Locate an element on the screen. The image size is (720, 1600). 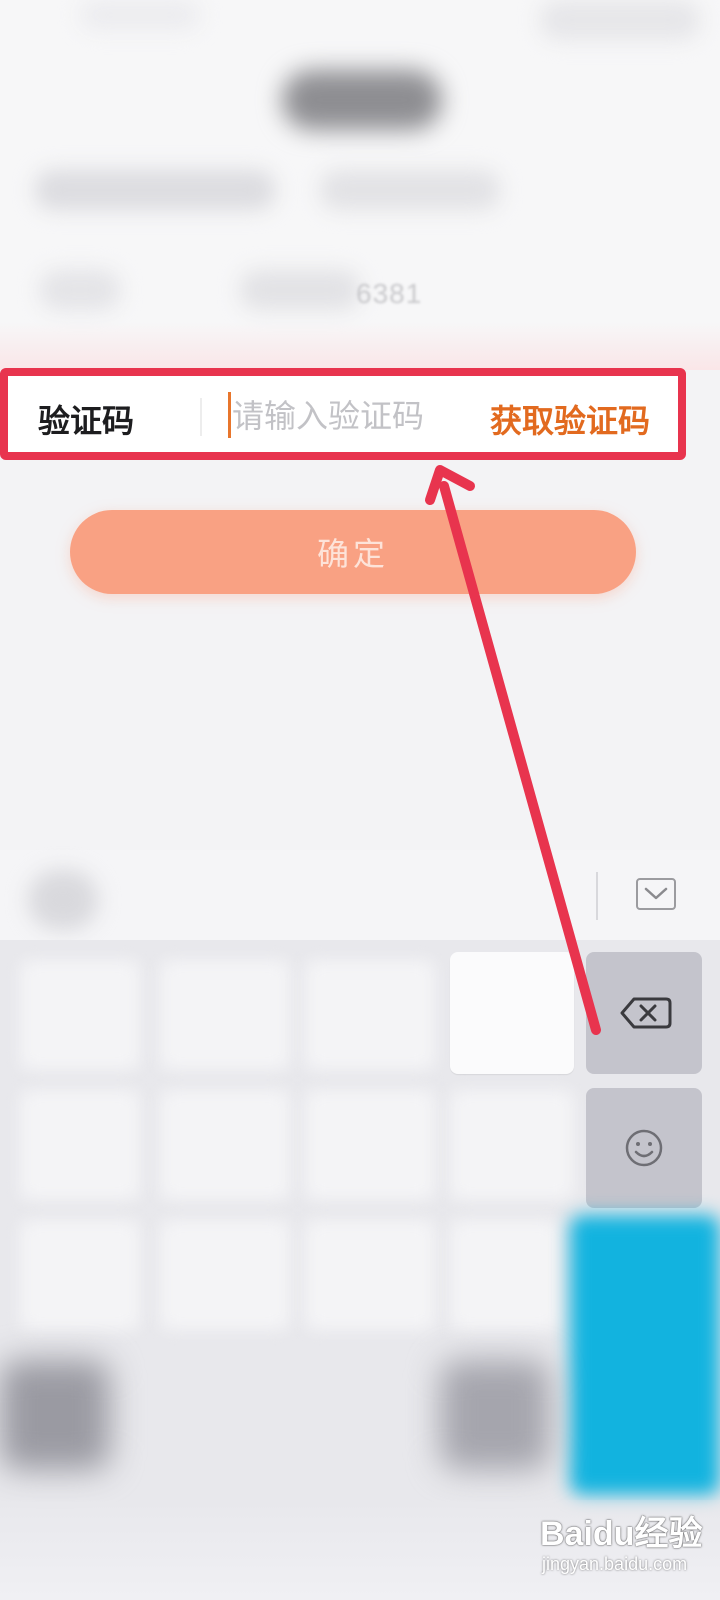
emoji-key is located at coordinates (644, 1148).